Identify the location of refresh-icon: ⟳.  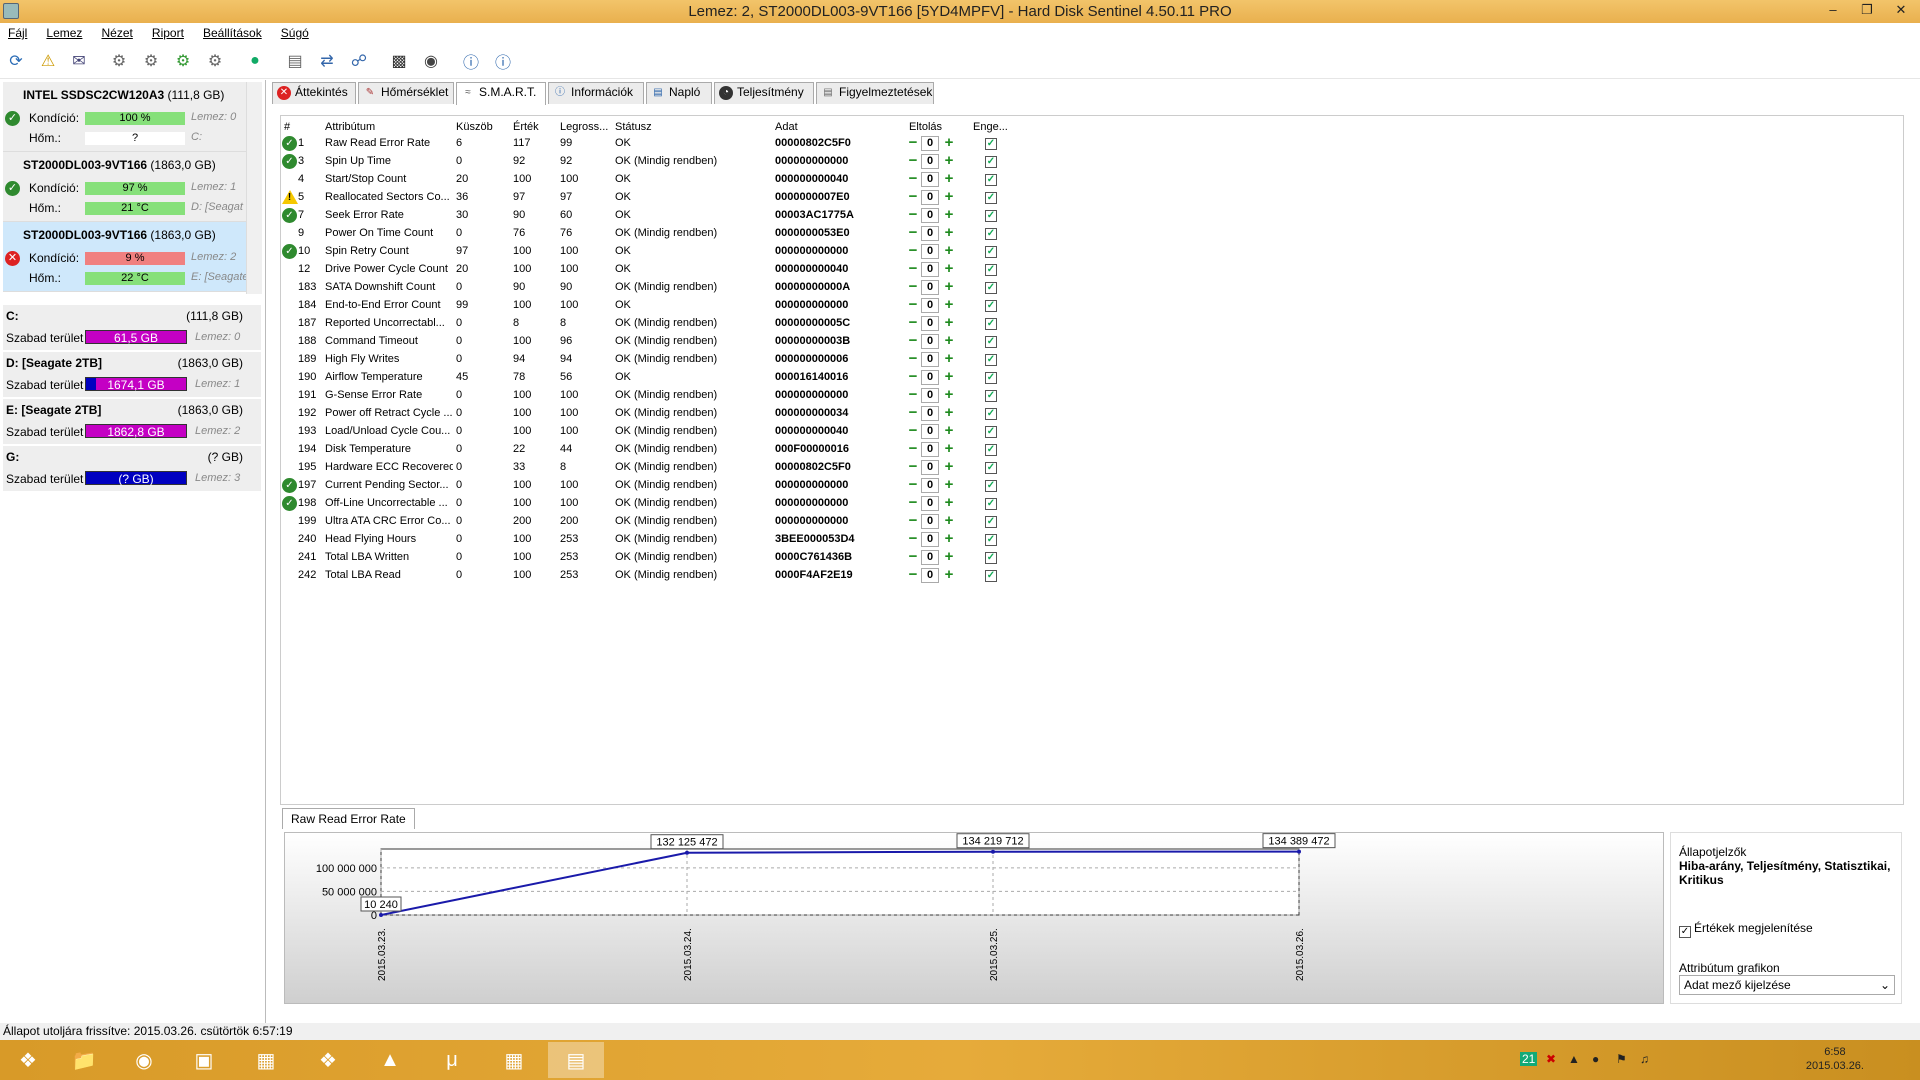
(16, 61).